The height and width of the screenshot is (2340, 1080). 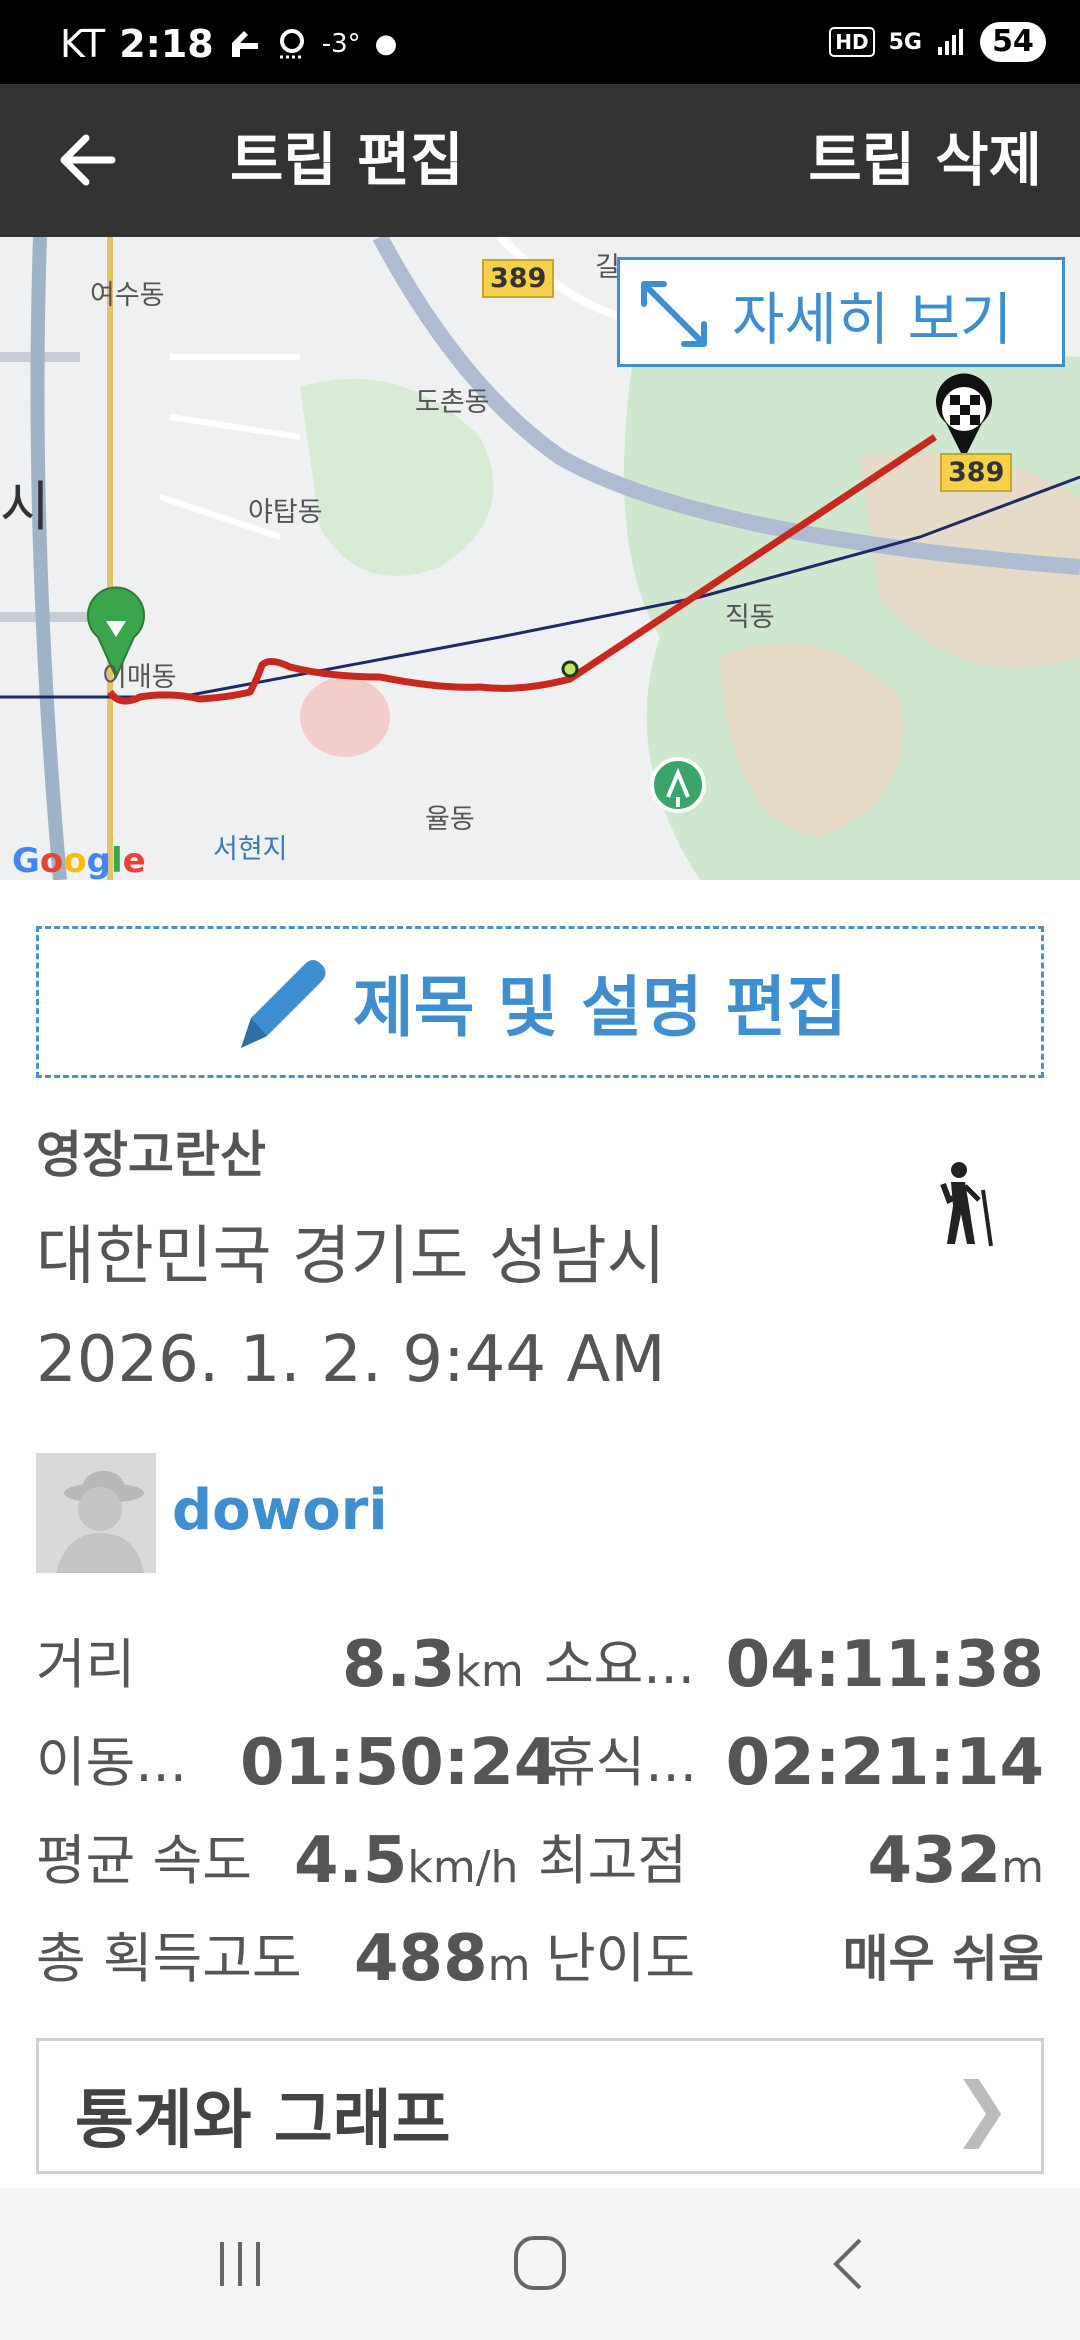 I want to click on map-label-yatap: 야탑동, so click(x=285, y=512).